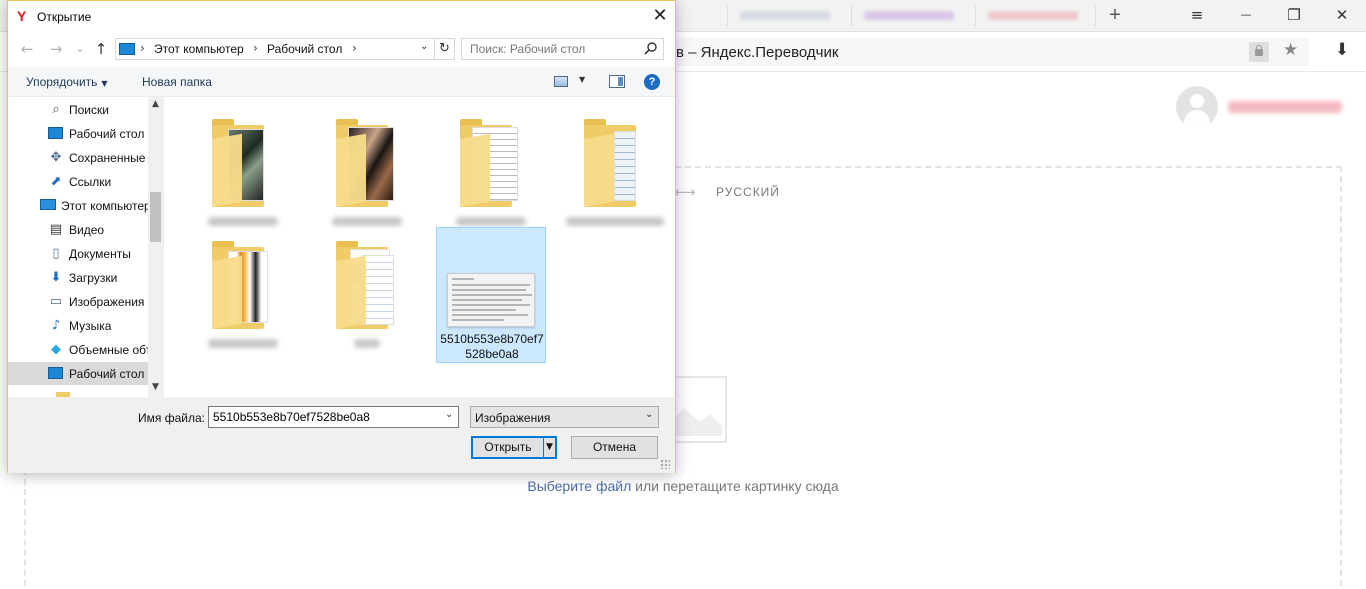 Image resolution: width=1366 pixels, height=589 pixels. Describe the element at coordinates (1197, 15) in the screenshot. I see `browser-menu-button: ≡` at that location.